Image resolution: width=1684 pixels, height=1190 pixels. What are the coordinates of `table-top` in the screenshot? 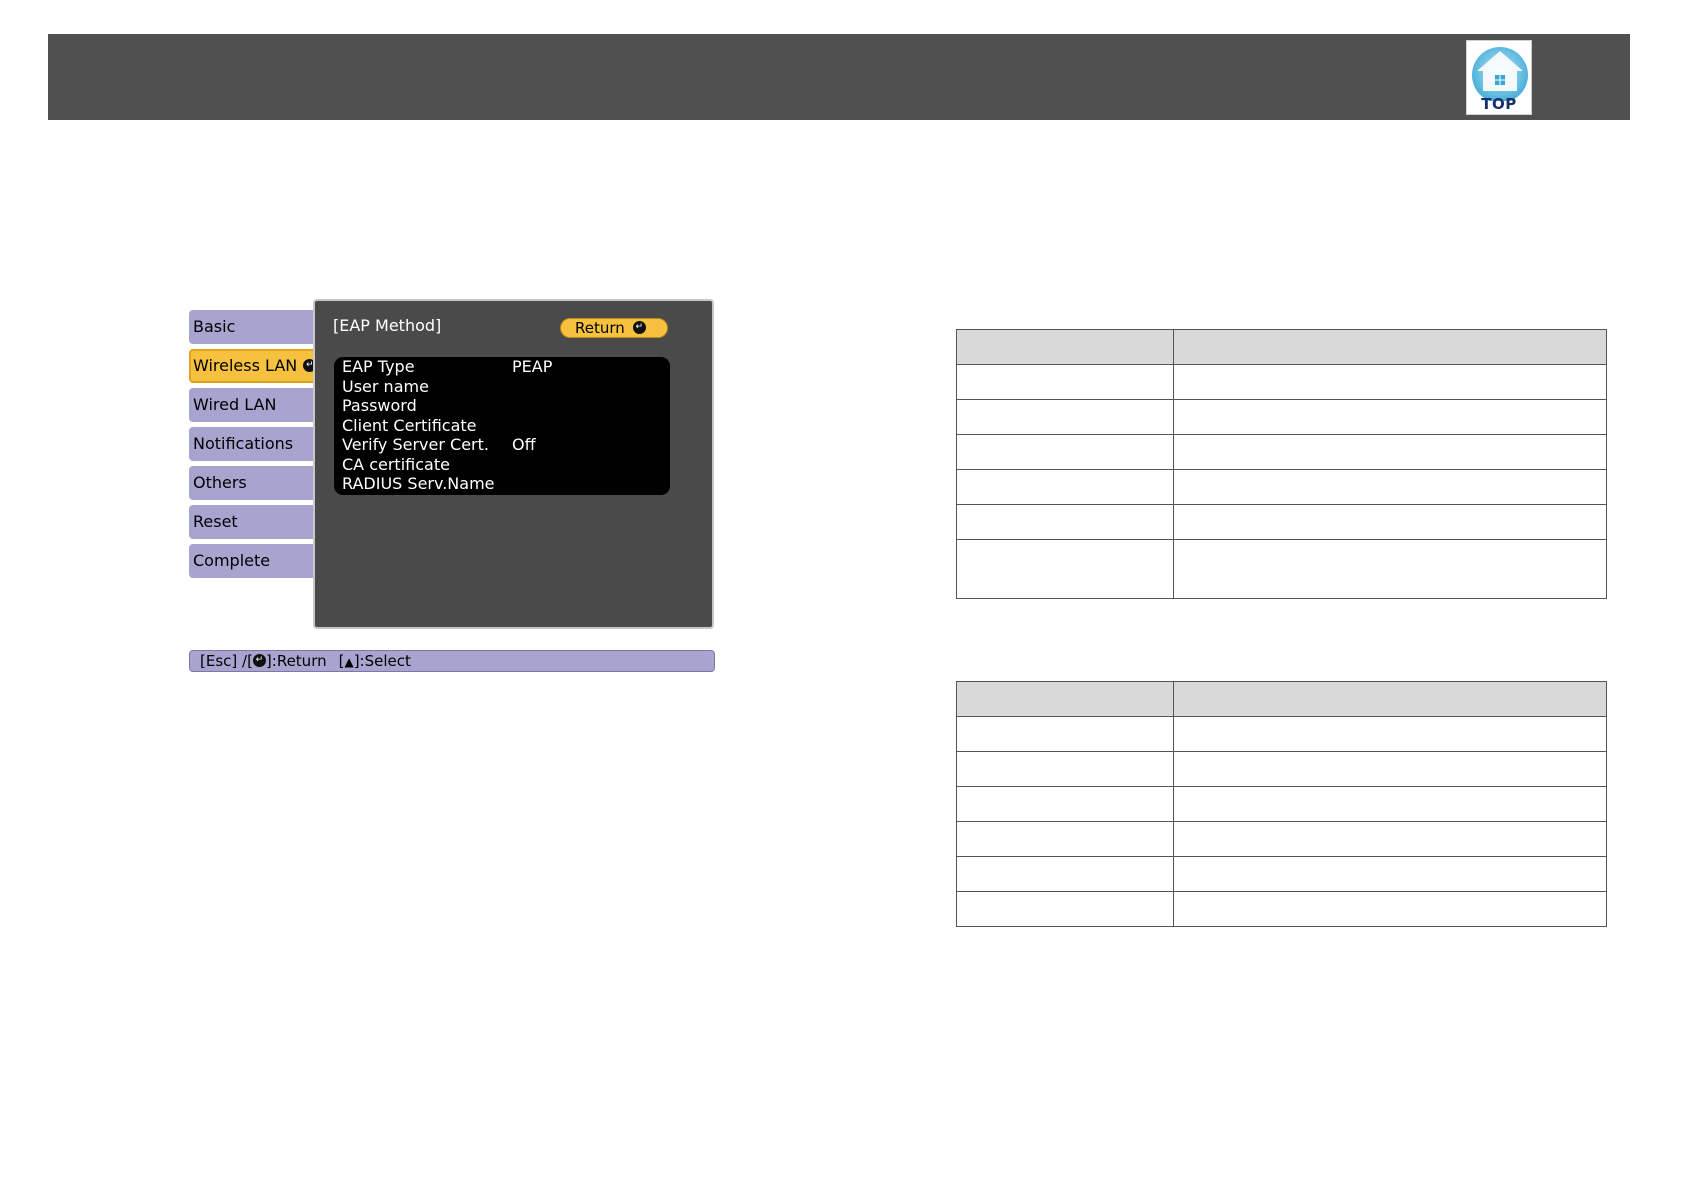 It's located at (1281, 464).